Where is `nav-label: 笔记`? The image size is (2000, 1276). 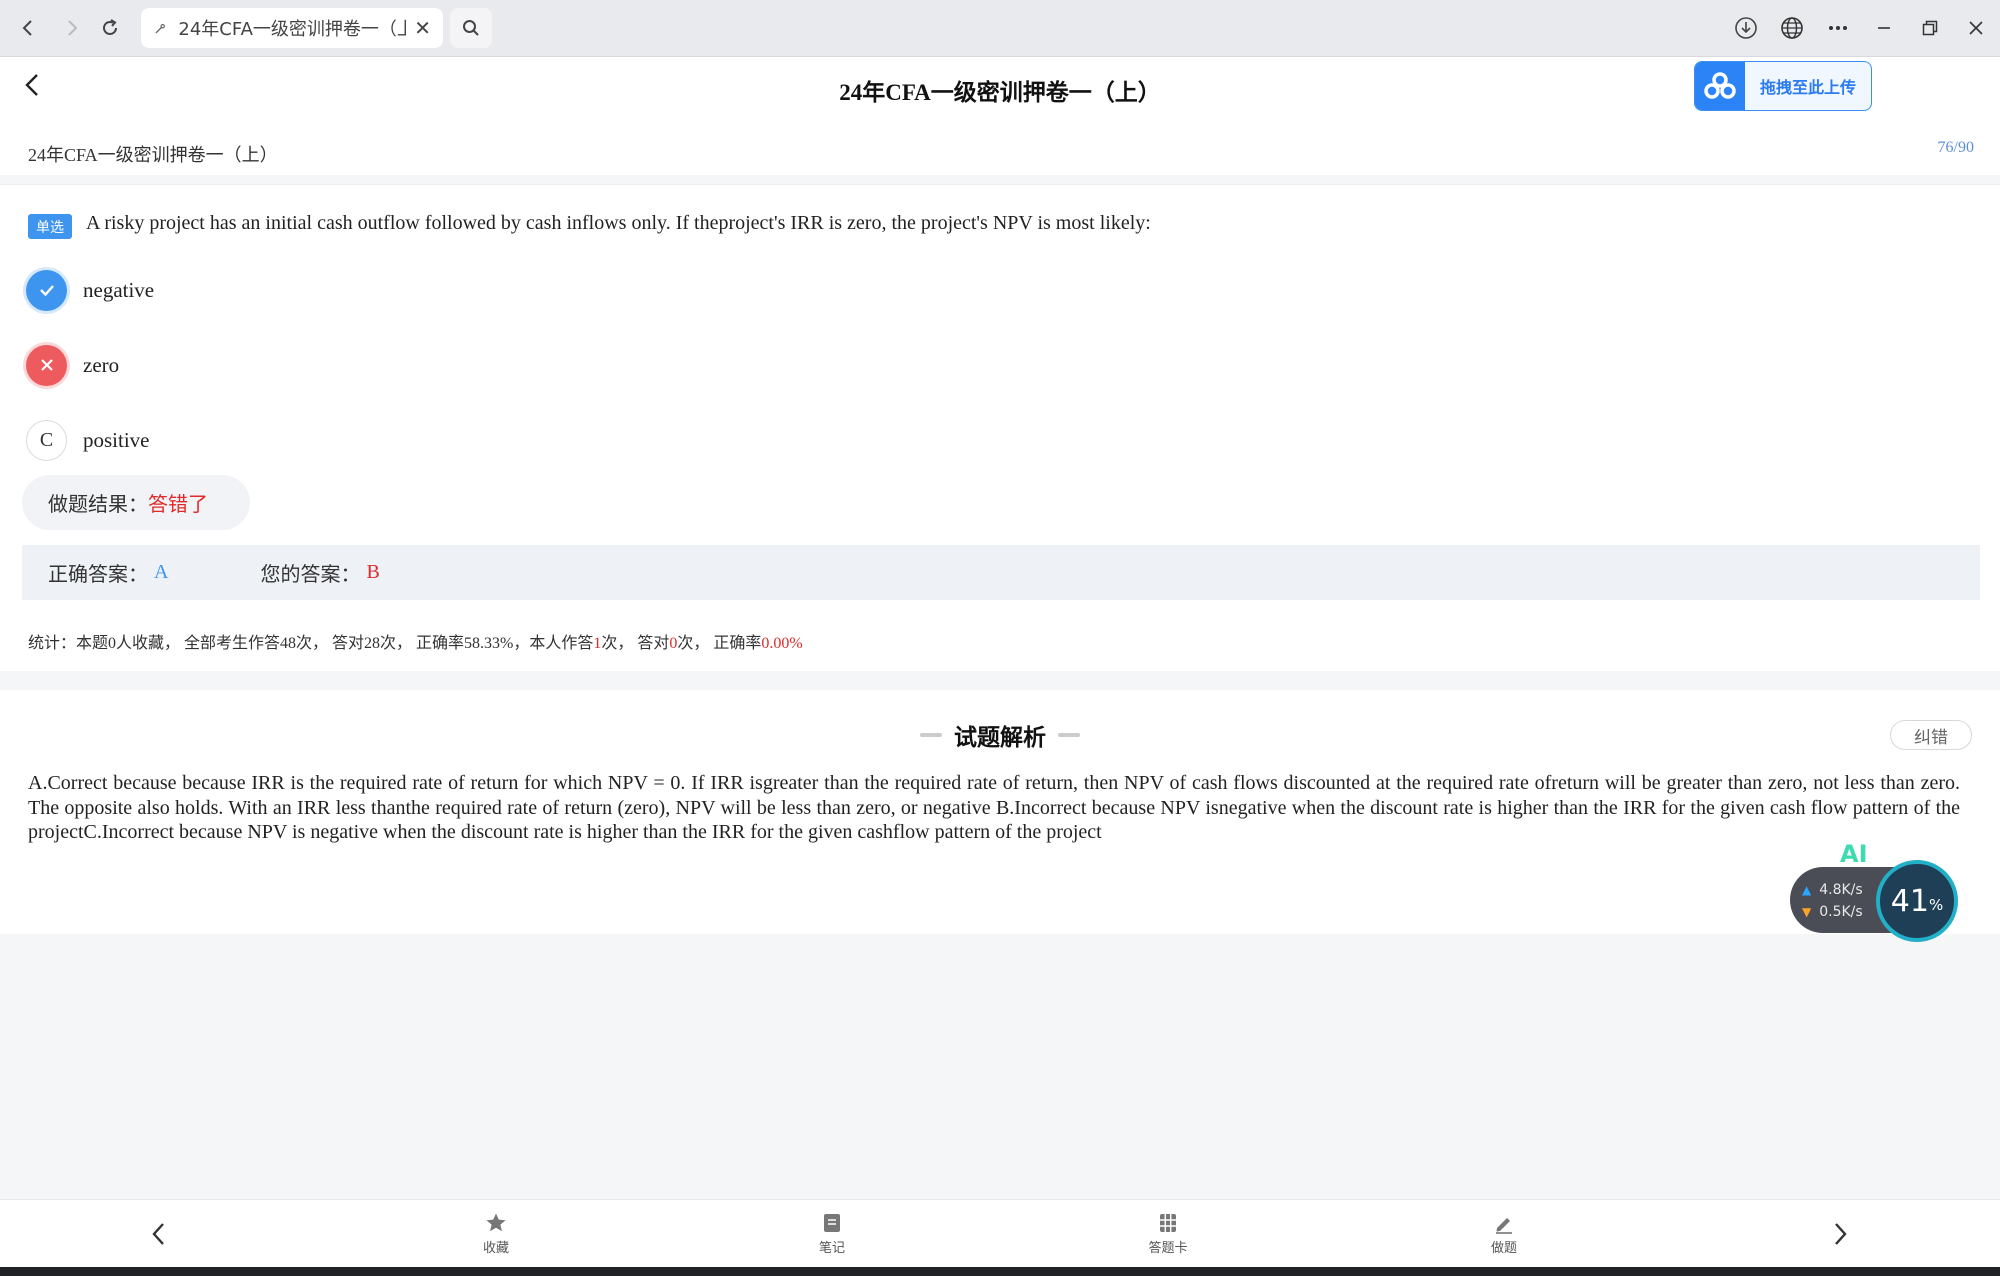
nav-label: 笔记 is located at coordinates (831, 1248).